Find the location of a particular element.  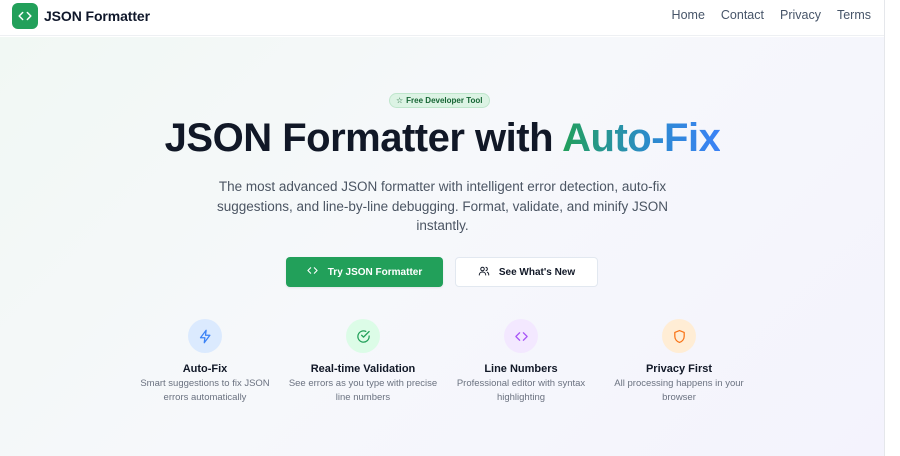

nav-home: Home is located at coordinates (688, 15).